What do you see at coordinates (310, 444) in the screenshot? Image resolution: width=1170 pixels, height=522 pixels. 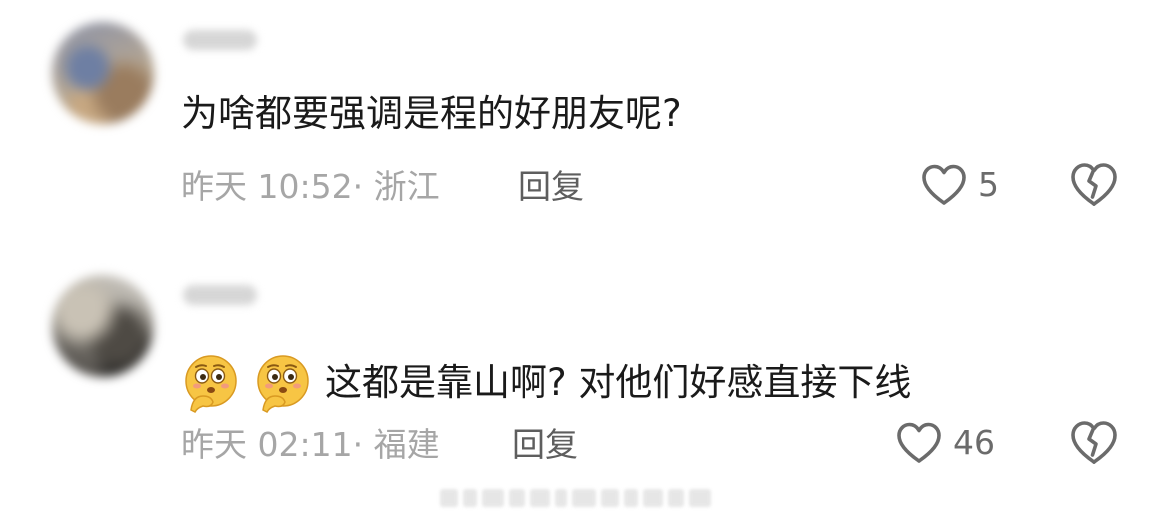 I see `comment-time-location: 昨天 02:11· 福建` at bounding box center [310, 444].